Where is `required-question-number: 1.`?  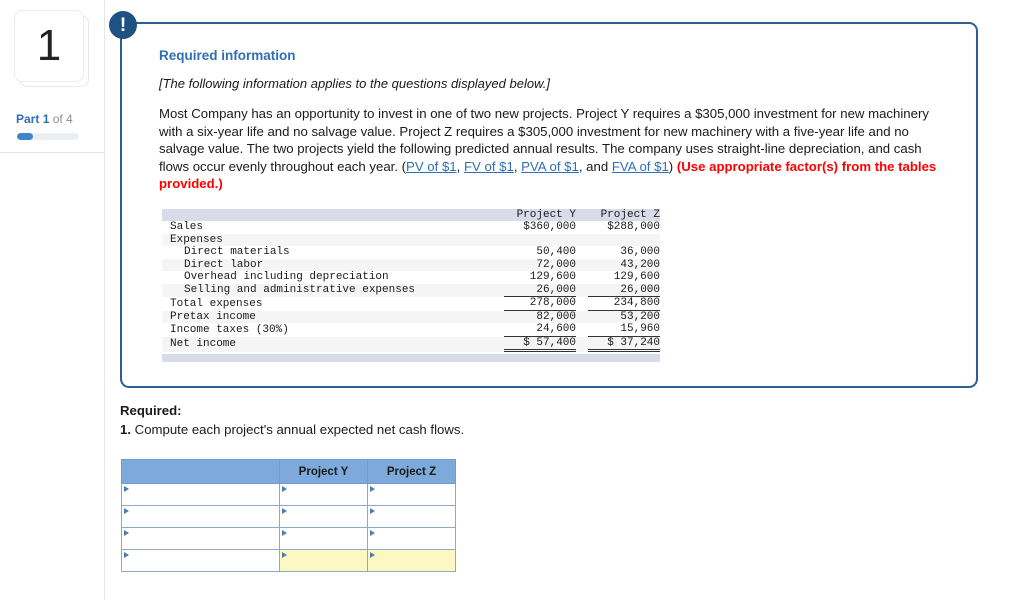
required-question-number: 1. is located at coordinates (125, 429).